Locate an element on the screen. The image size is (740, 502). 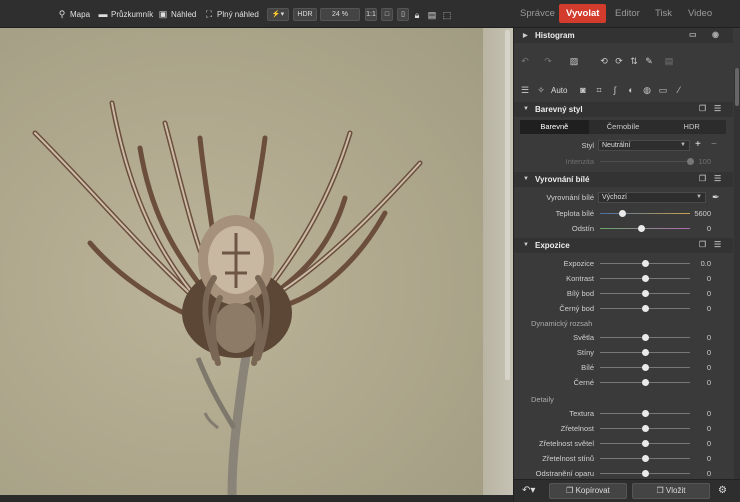
brush-icon: ⁄ is located at coordinates (679, 90).